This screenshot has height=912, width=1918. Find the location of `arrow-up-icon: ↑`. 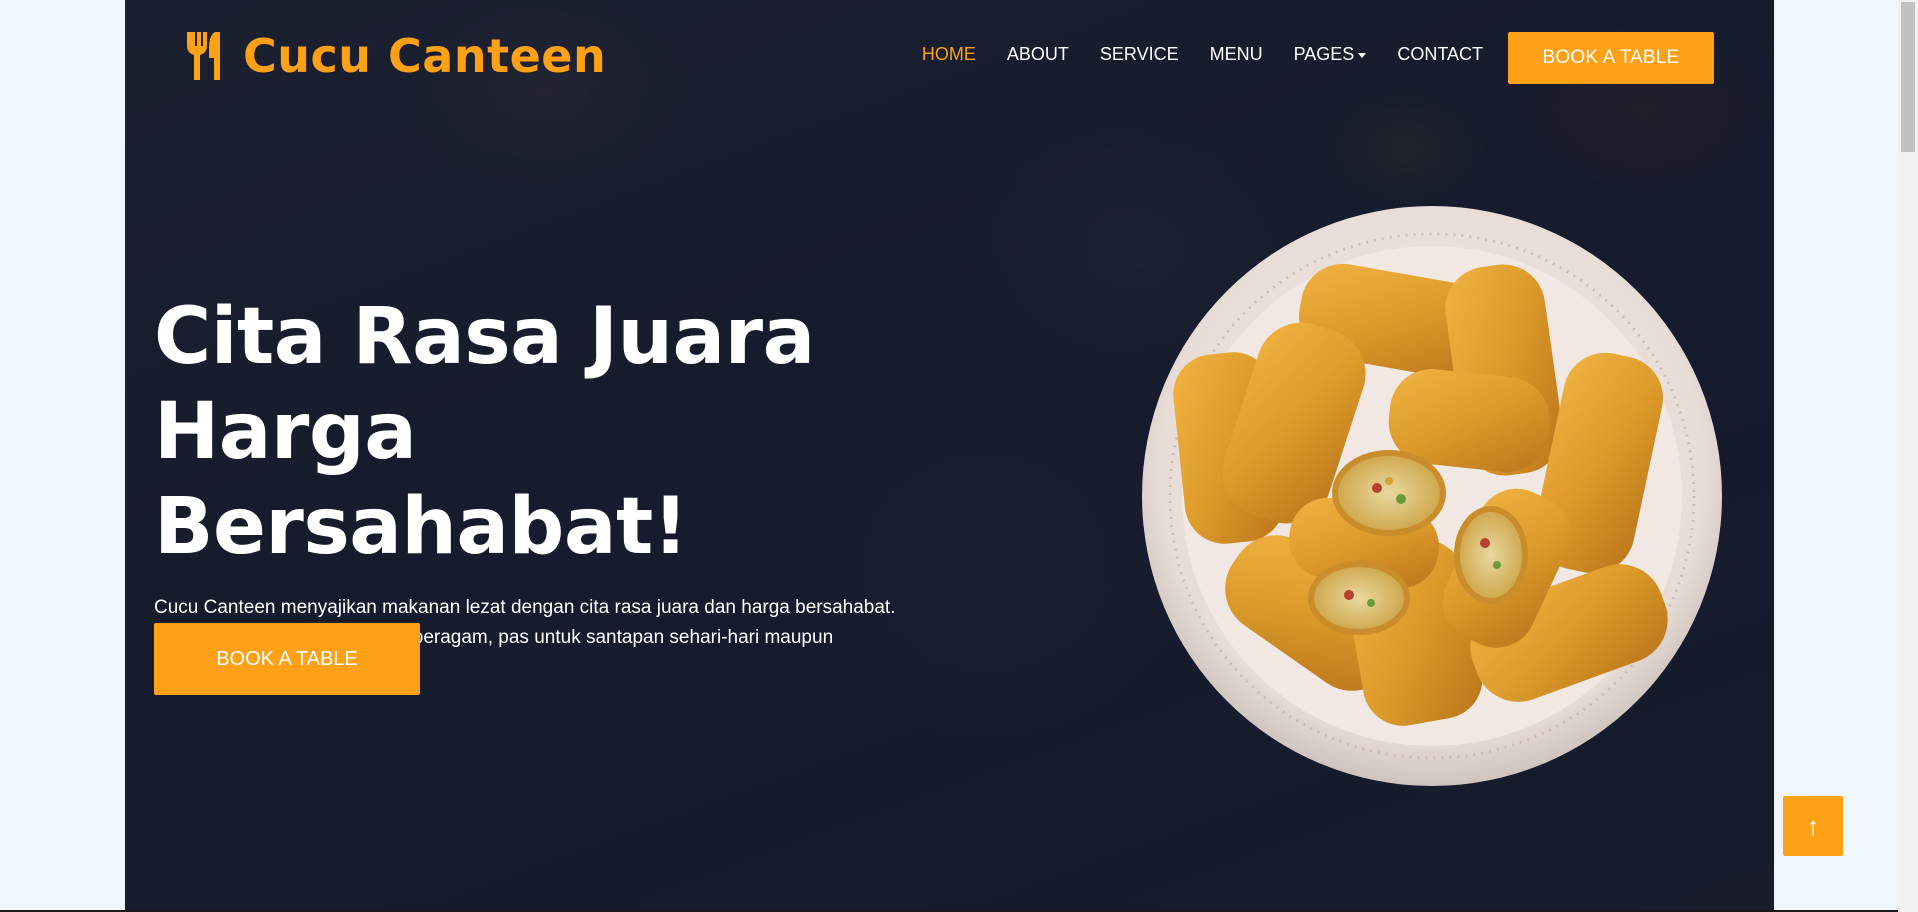

arrow-up-icon: ↑ is located at coordinates (1813, 825).